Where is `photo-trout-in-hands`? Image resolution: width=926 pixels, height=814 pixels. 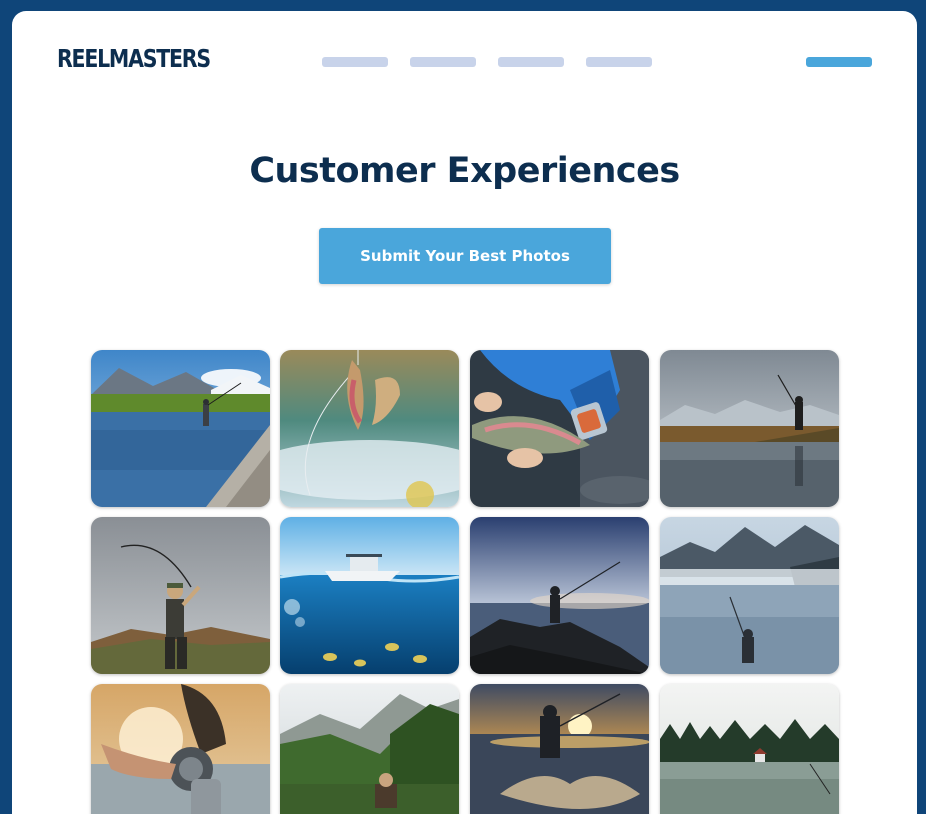 photo-trout-in-hands is located at coordinates (559, 428).